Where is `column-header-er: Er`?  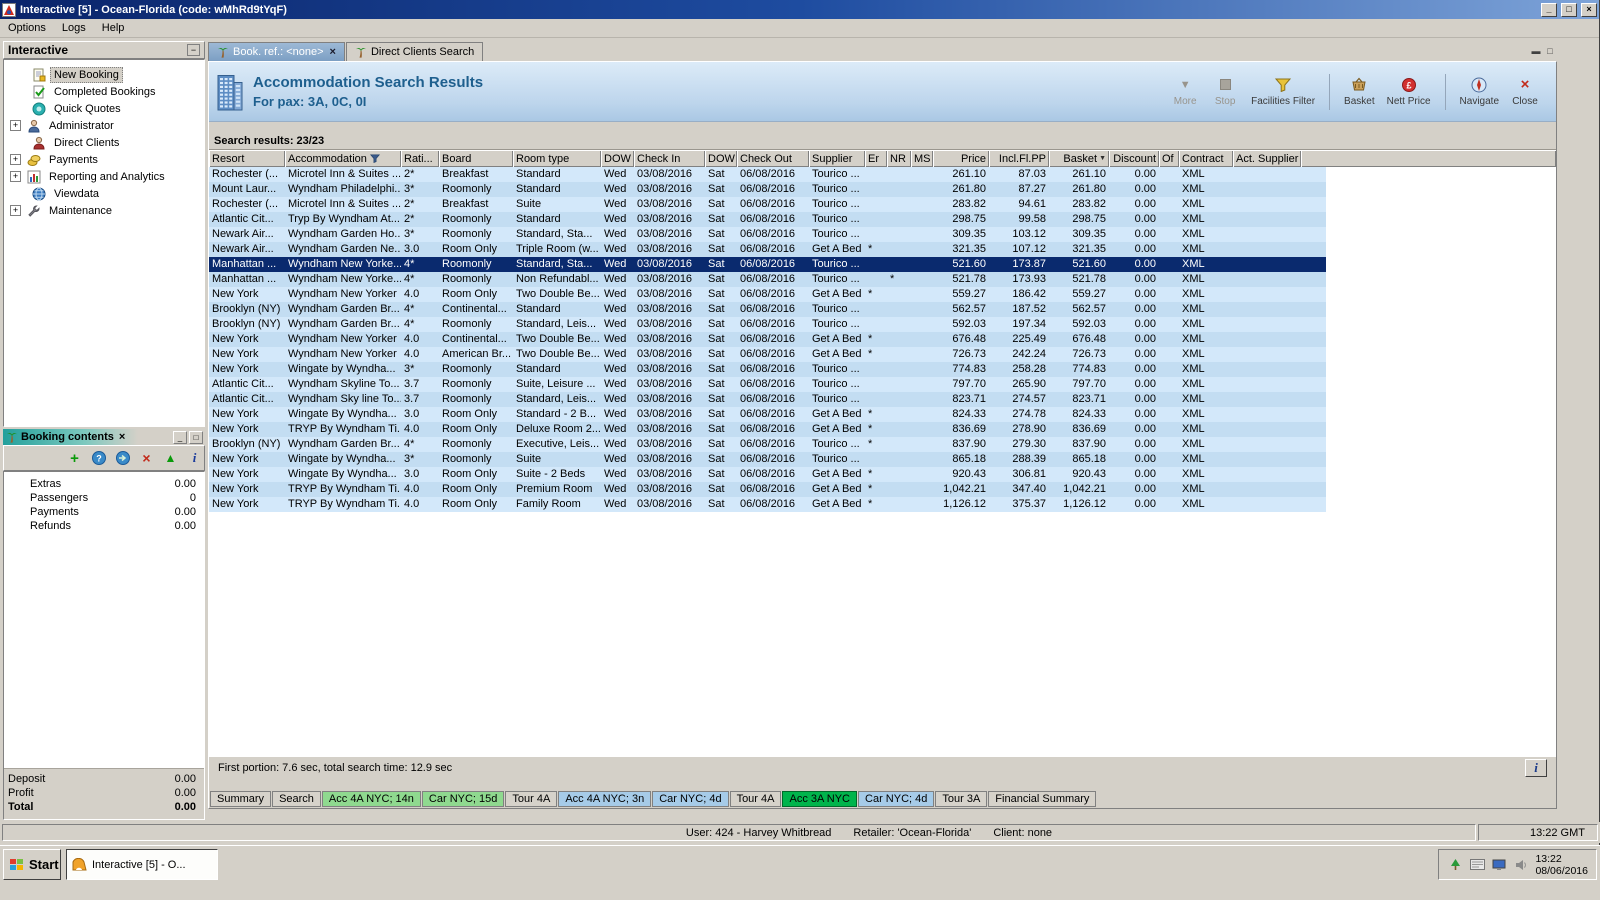 column-header-er: Er is located at coordinates (876, 158).